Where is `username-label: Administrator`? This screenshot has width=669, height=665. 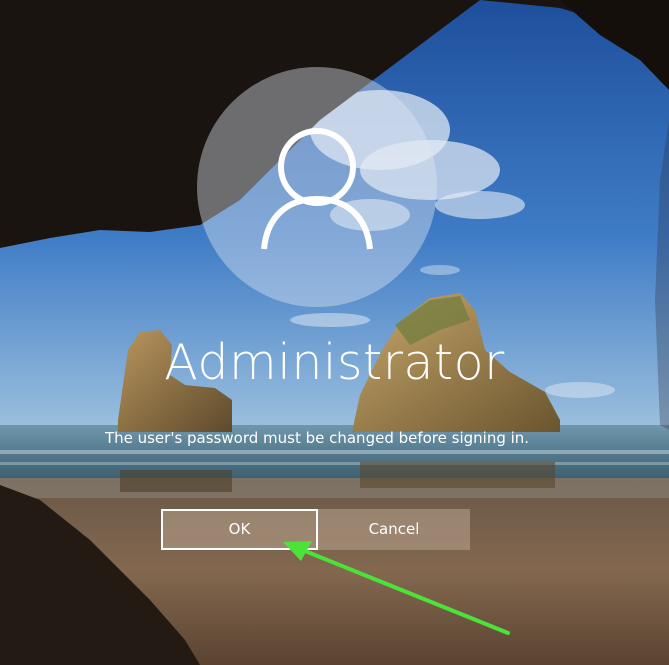
username-label: Administrator is located at coordinates (334, 362).